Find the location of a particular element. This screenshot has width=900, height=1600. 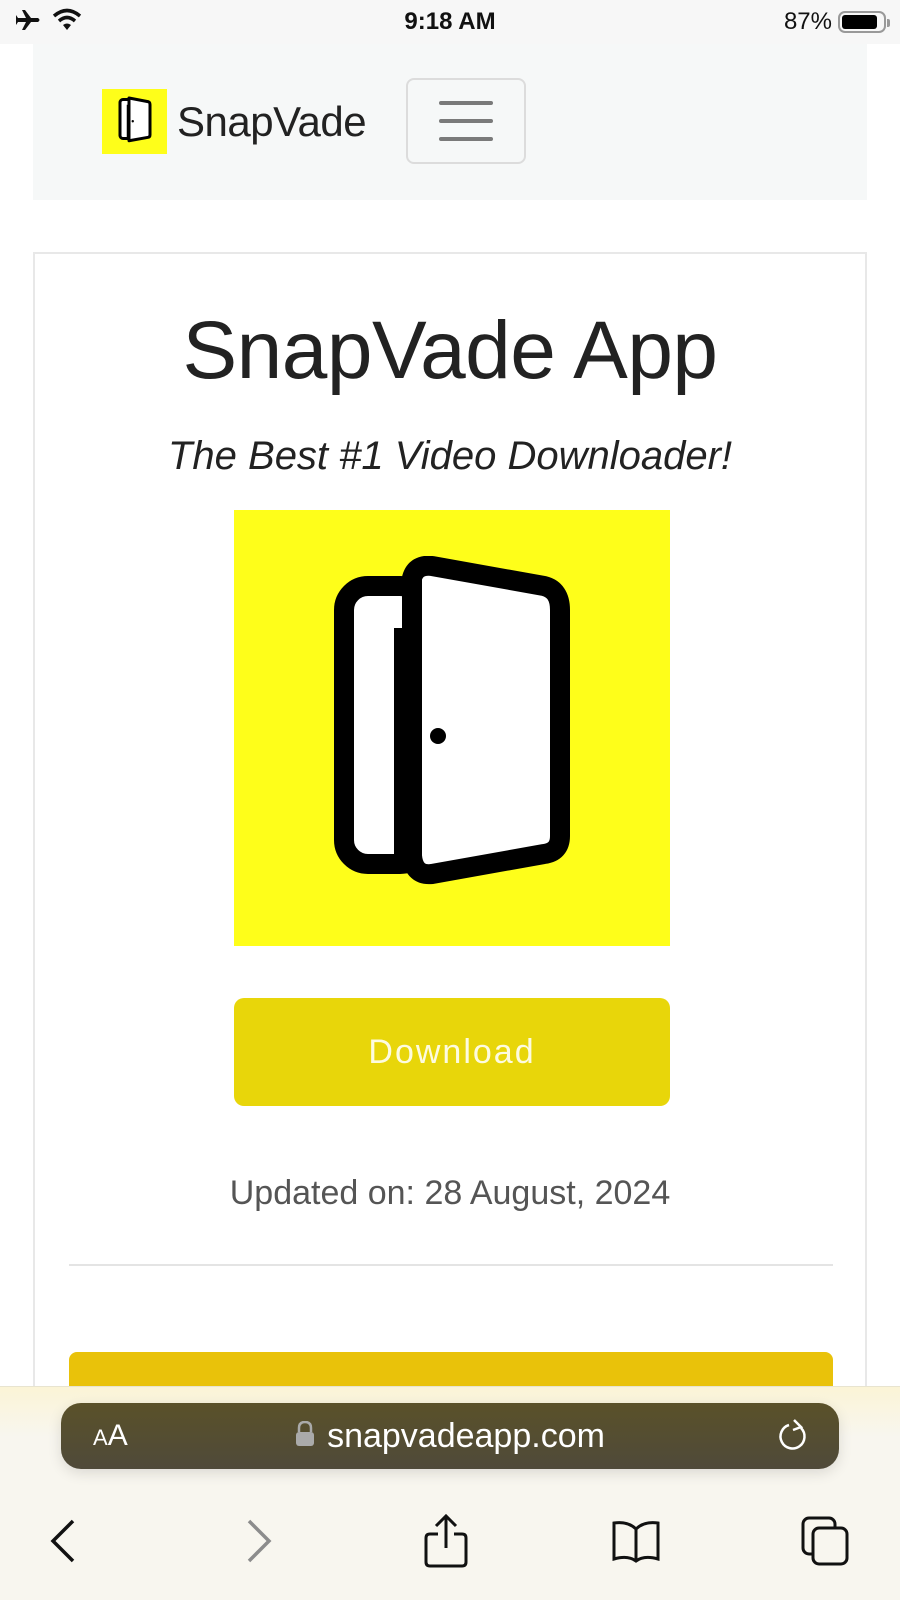

brand-logo is located at coordinates (134, 121).